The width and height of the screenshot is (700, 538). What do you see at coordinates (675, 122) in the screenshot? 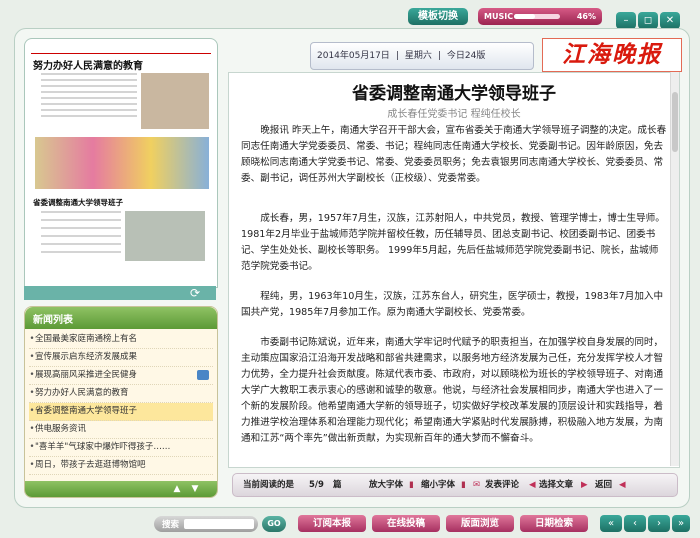
I see `scrollbar-thumb` at bounding box center [675, 122].